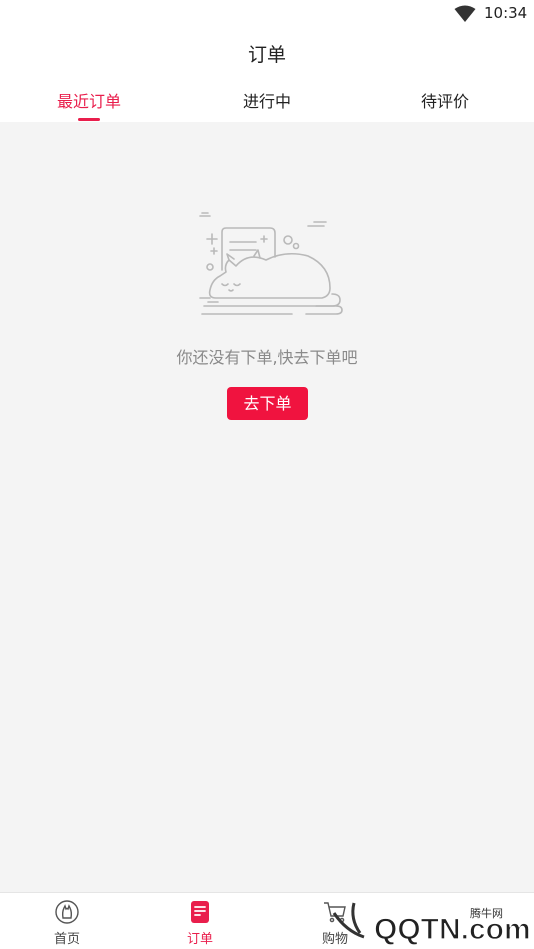 This screenshot has width=534, height=949. What do you see at coordinates (267, 920) in the screenshot?
I see `bottom-nav: 首页 订单 购物` at bounding box center [267, 920].